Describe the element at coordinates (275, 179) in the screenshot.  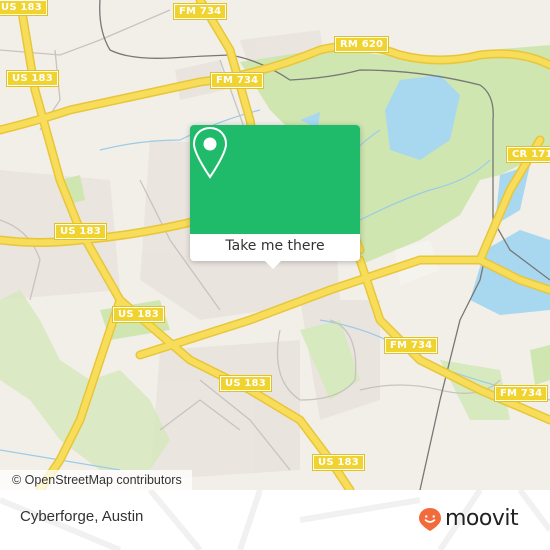
I see `popup-header` at that location.